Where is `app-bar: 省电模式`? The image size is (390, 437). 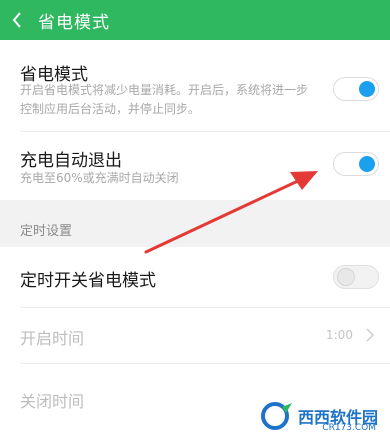 app-bar: 省电模式 is located at coordinates (195, 20).